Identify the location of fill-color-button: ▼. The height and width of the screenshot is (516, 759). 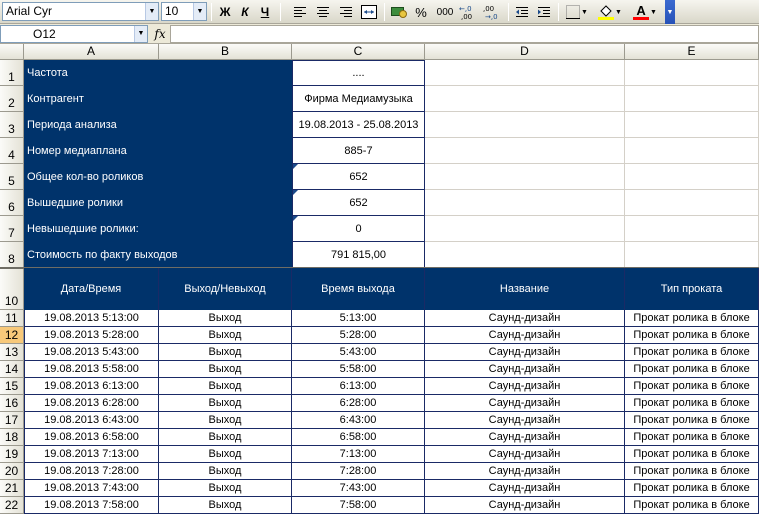
(610, 12).